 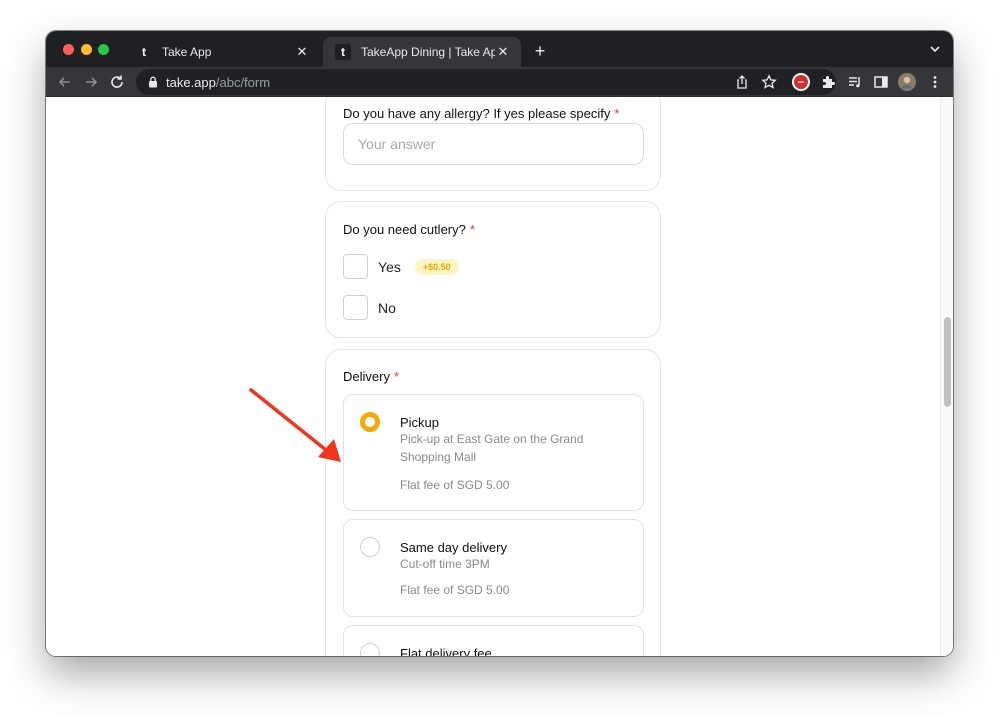 I want to click on password-manager-extension-icon: •••, so click(x=801, y=82).